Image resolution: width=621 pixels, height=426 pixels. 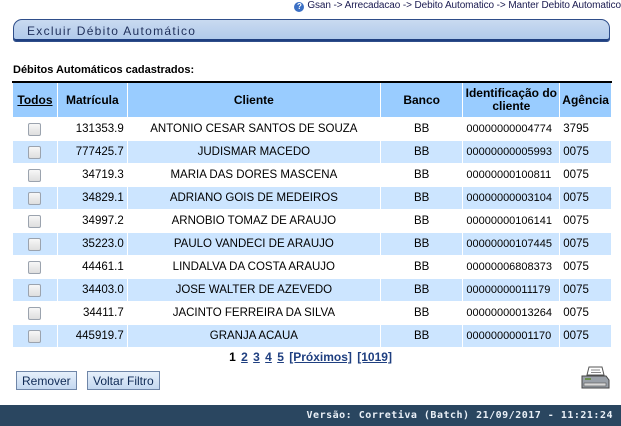 What do you see at coordinates (244, 357) in the screenshot?
I see `page-link-2: 2` at bounding box center [244, 357].